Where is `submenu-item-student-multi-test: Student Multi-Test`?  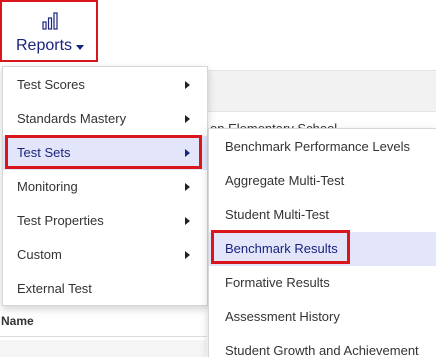
submenu-item-student-multi-test: Student Multi-Test is located at coordinates (322, 215).